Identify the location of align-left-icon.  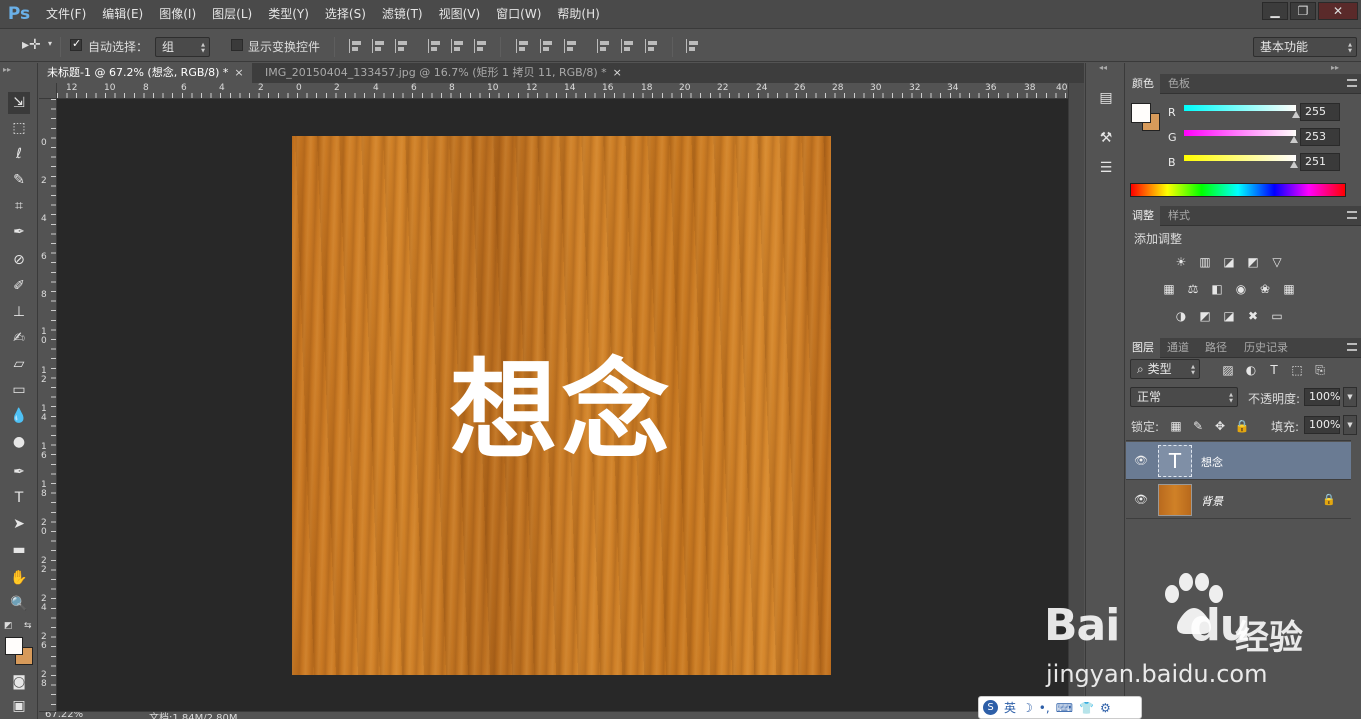
(435, 46).